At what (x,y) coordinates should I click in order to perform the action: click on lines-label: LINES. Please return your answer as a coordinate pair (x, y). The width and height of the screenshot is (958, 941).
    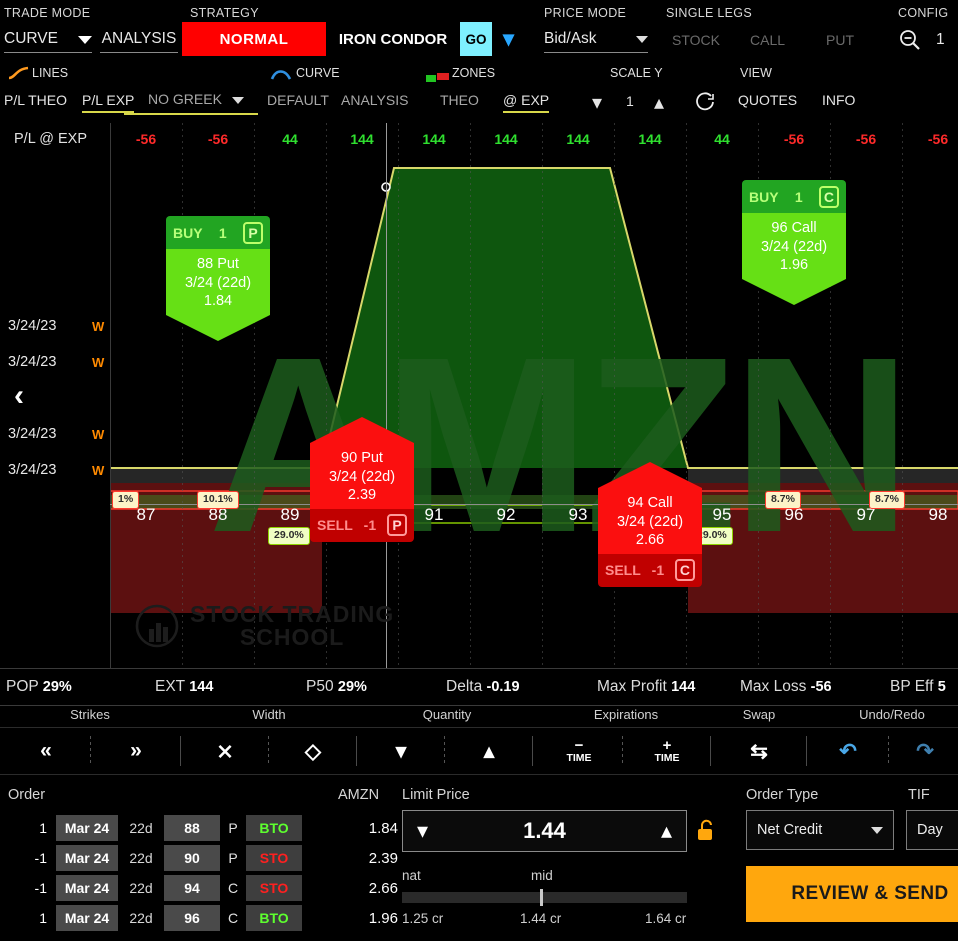
    Looking at the image, I should click on (50, 73).